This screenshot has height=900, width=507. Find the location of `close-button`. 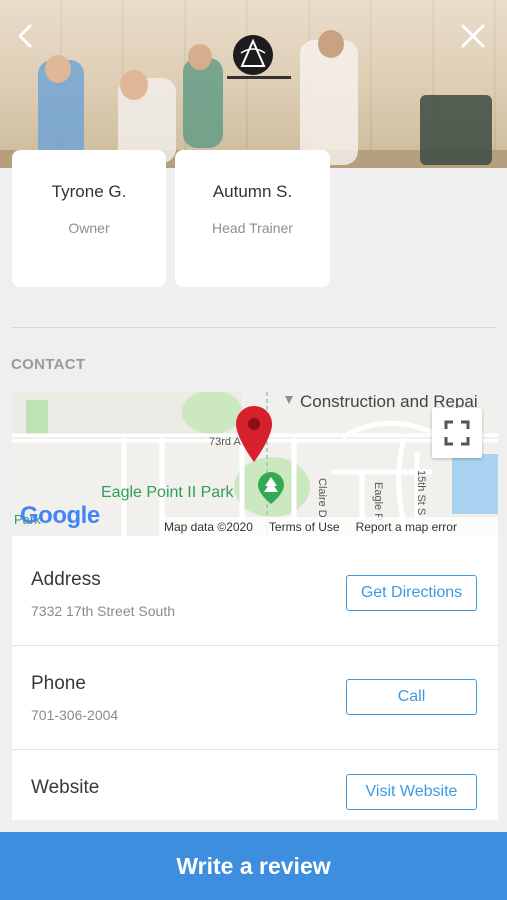

close-button is located at coordinates (473, 36).